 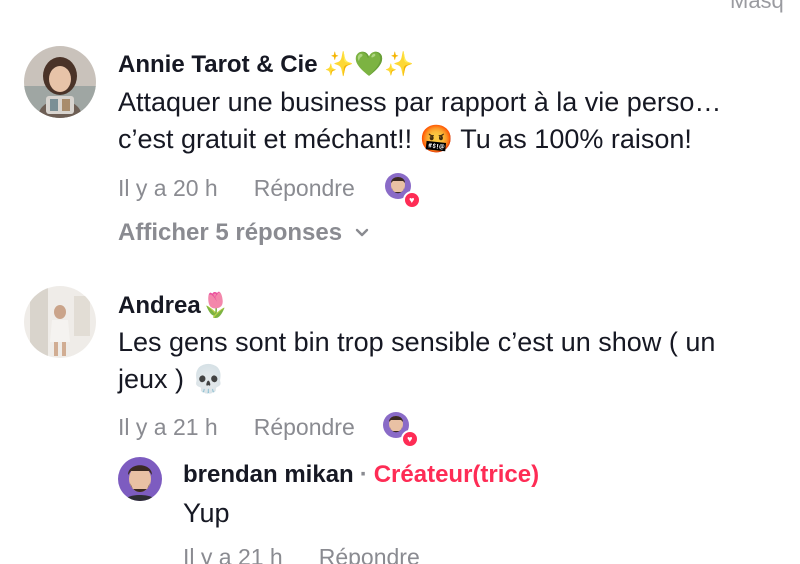 I want to click on reply-meta: Il y a 21 h Répondre, so click(x=301, y=554).